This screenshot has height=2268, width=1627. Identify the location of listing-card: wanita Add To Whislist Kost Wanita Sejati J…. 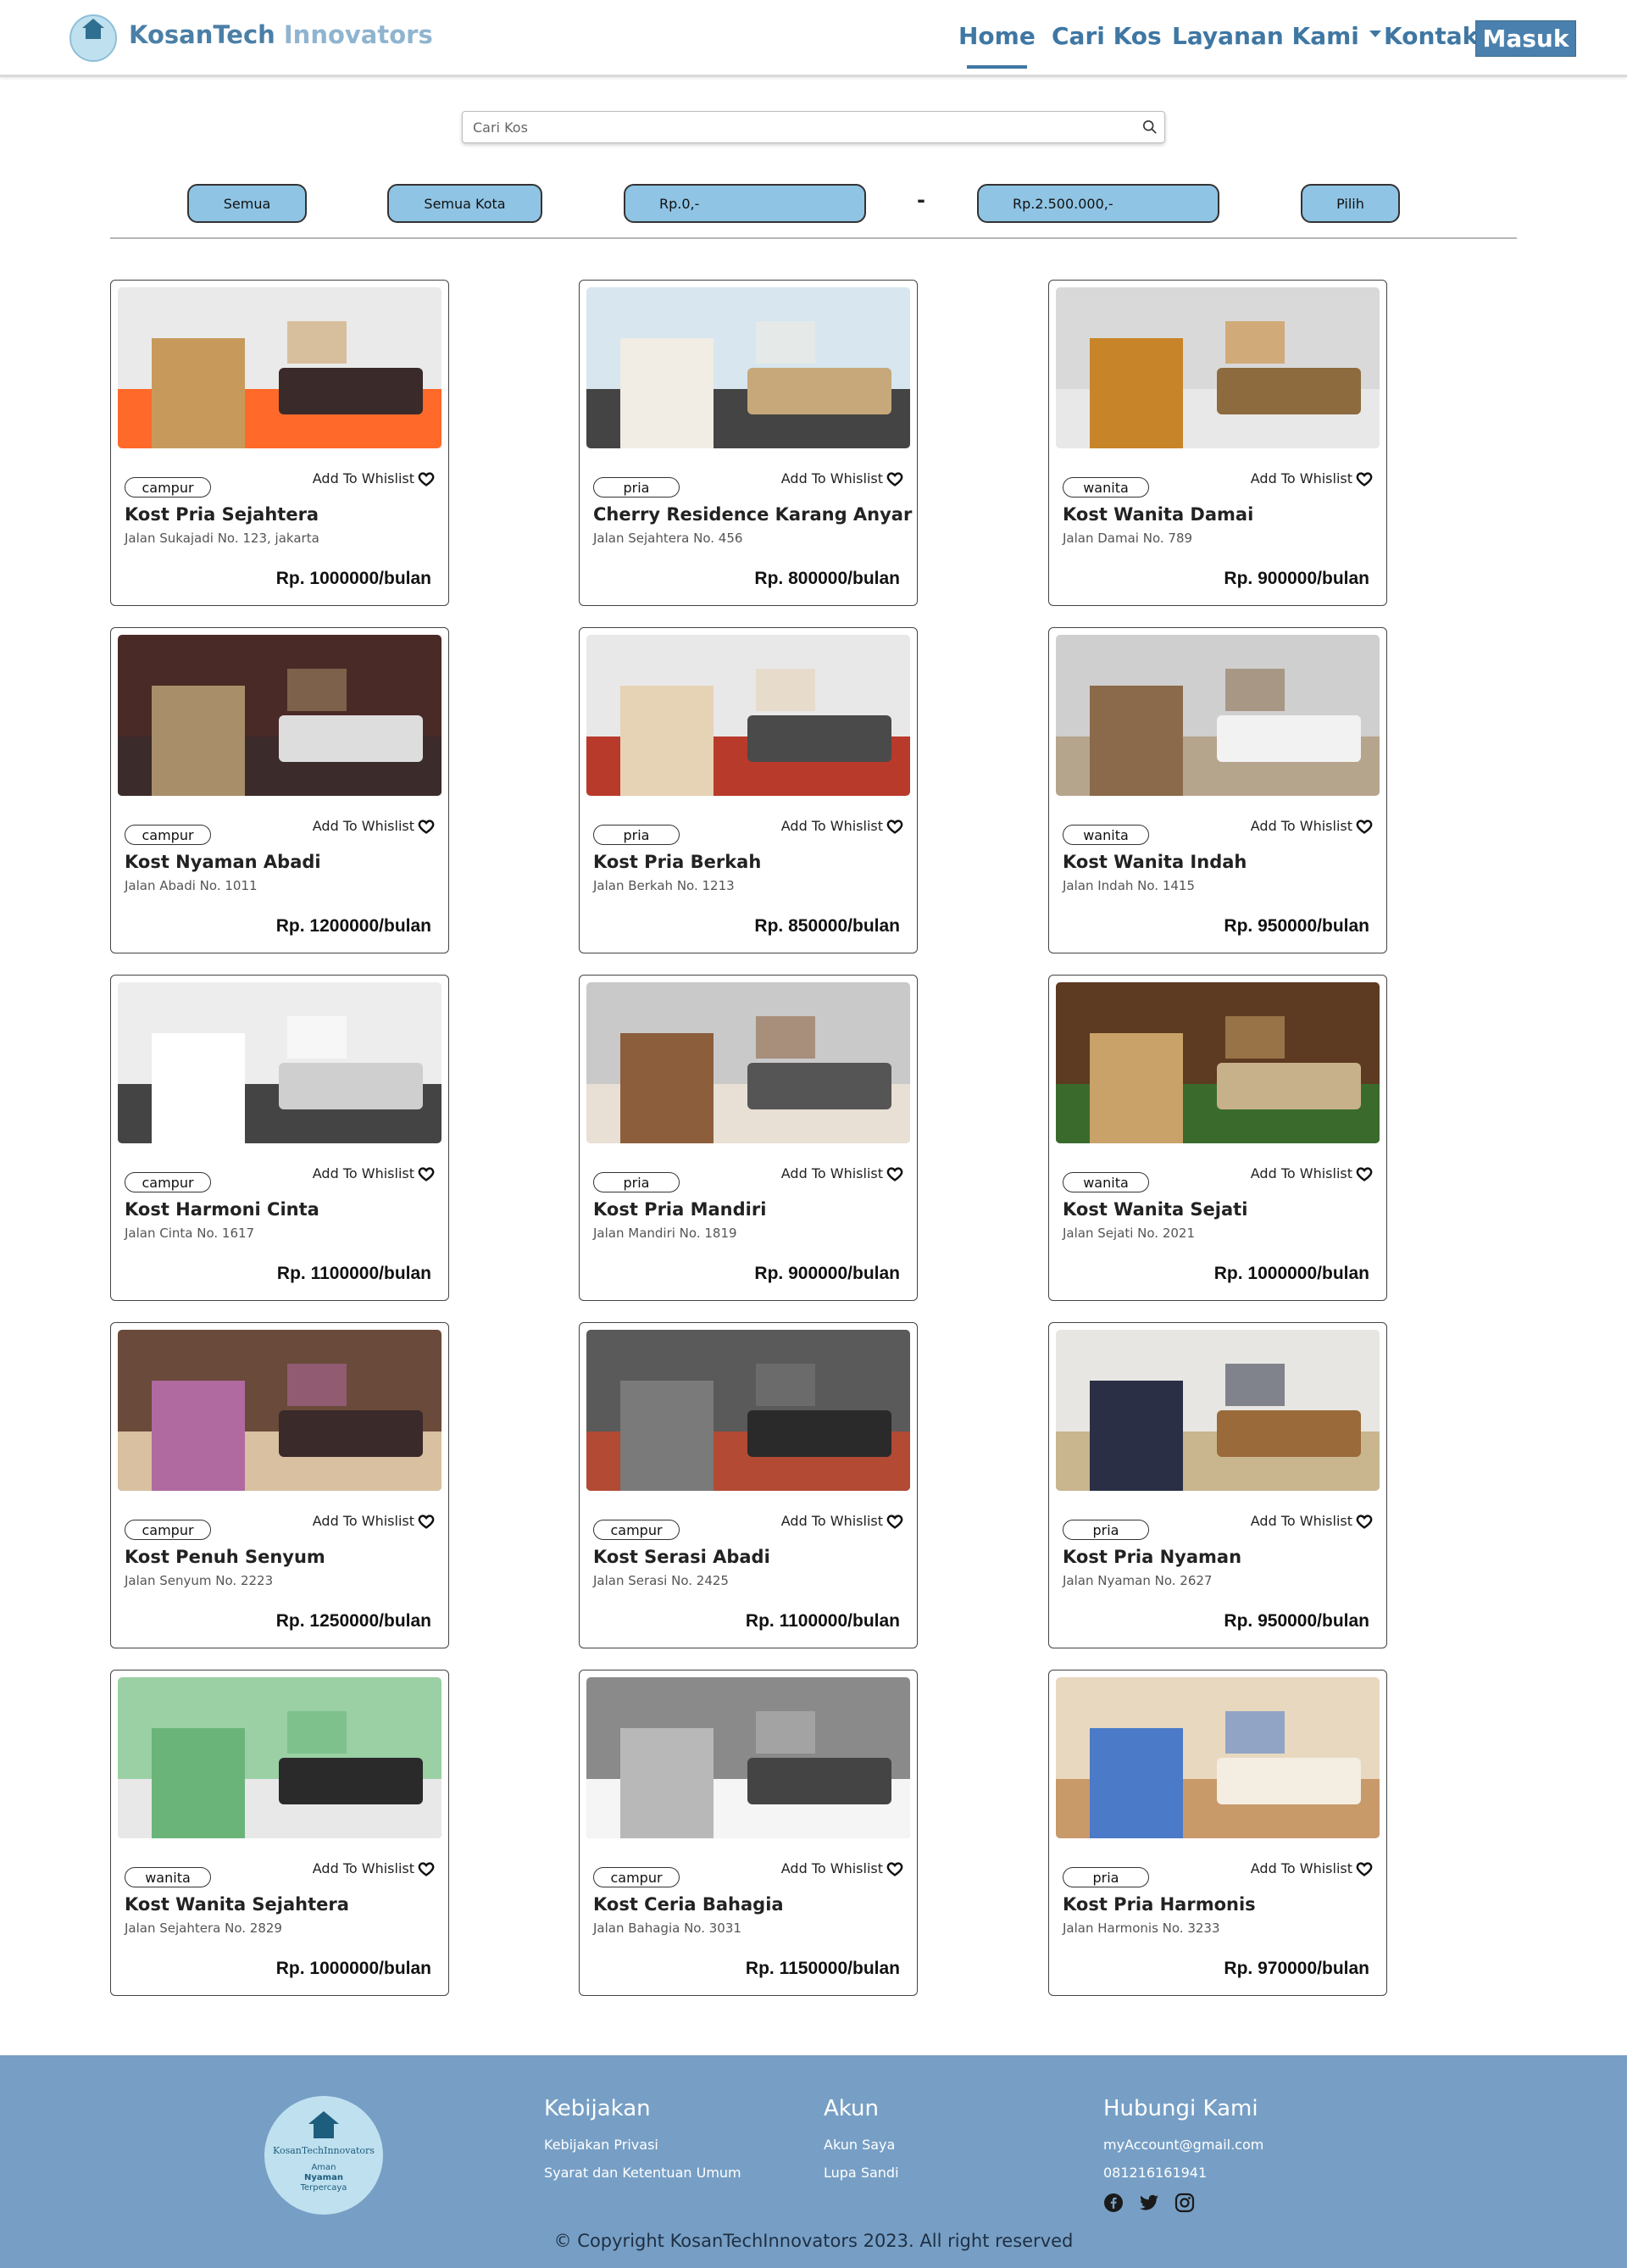
(1218, 1138).